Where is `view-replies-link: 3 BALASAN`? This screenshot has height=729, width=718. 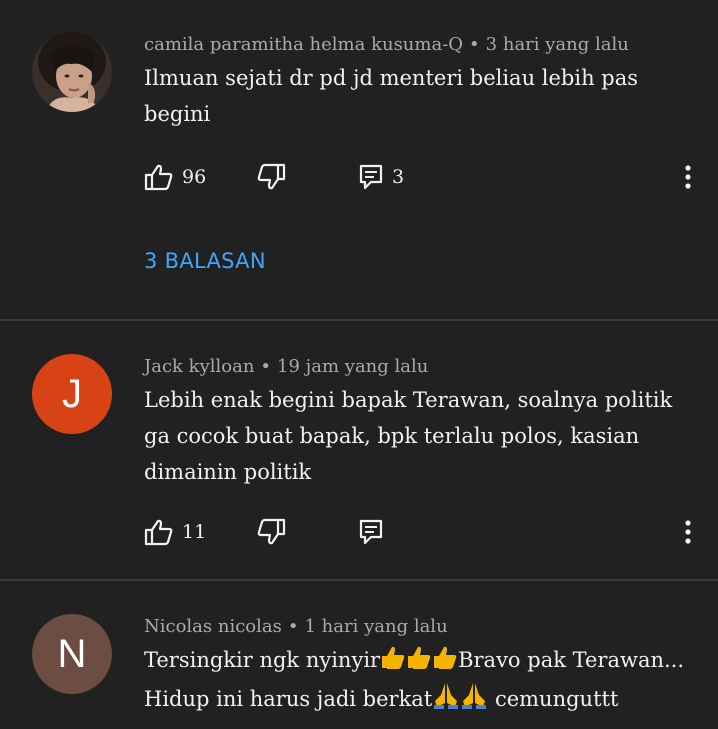 view-replies-link: 3 BALASAN is located at coordinates (205, 261).